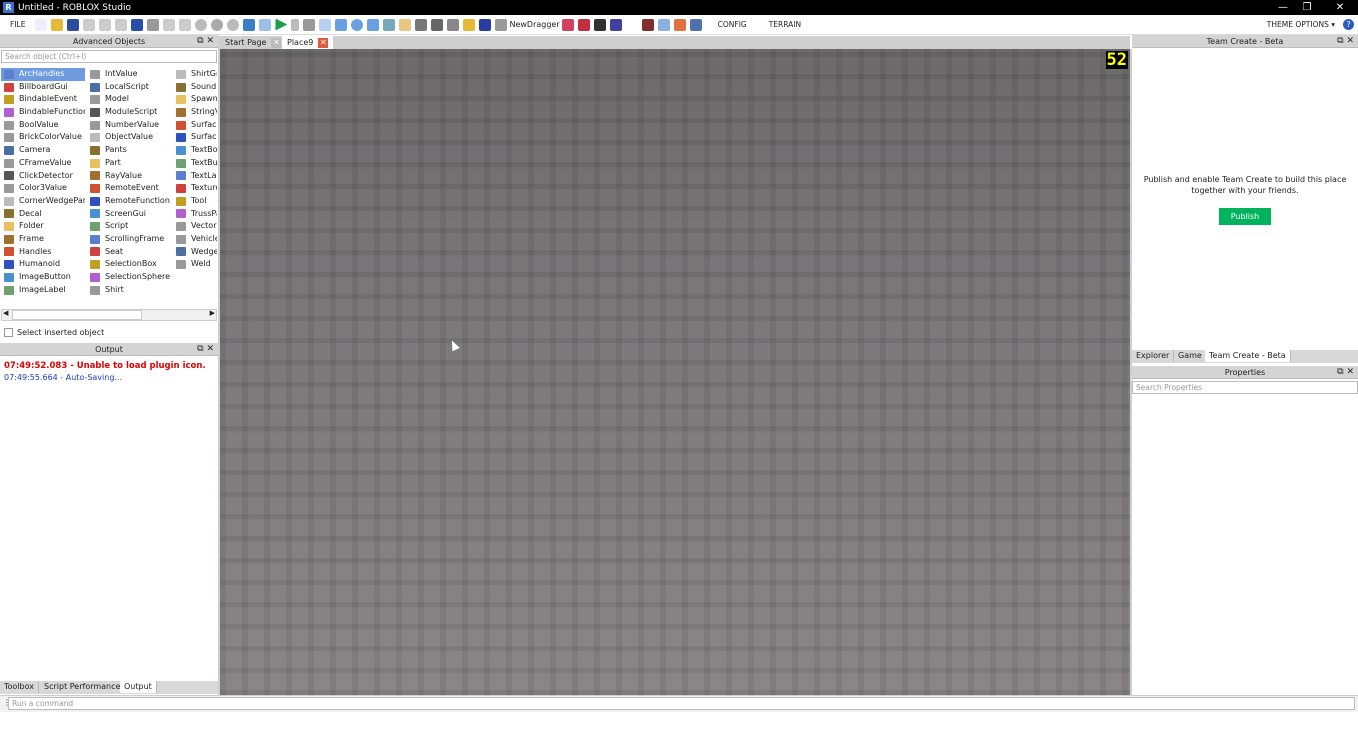 Image resolution: width=1358 pixels, height=735 pixels. Describe the element at coordinates (83, 687) in the screenshot. I see `tab-script-performance: Script Performance` at that location.